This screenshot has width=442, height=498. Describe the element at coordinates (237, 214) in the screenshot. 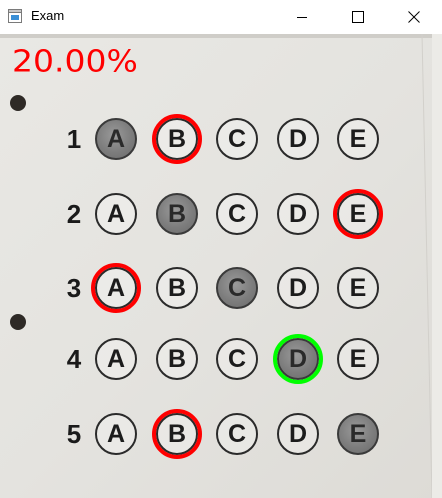

I see `answer-bubble-2-c: C` at that location.